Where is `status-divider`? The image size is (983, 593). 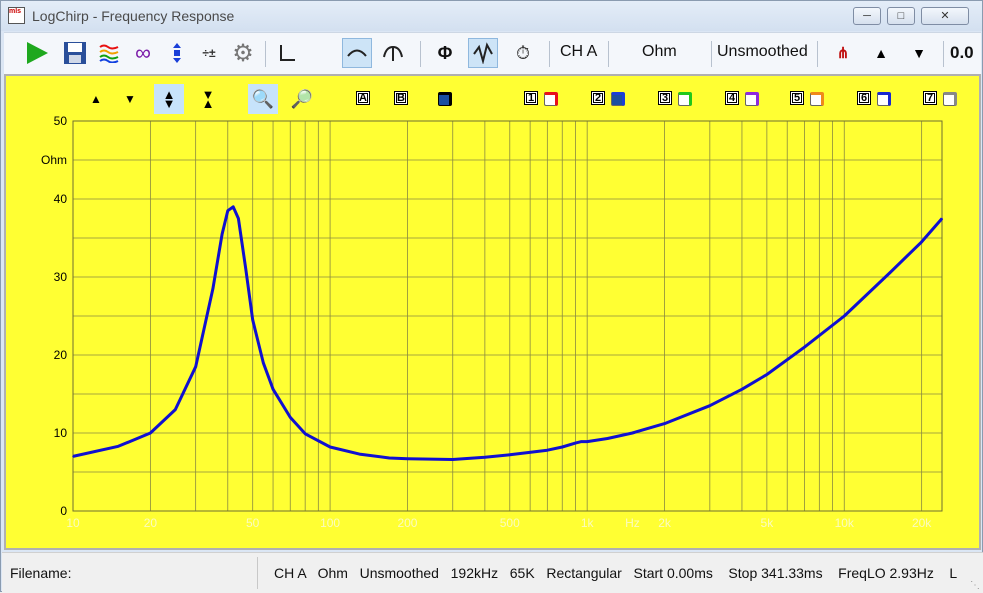 status-divider is located at coordinates (257, 573).